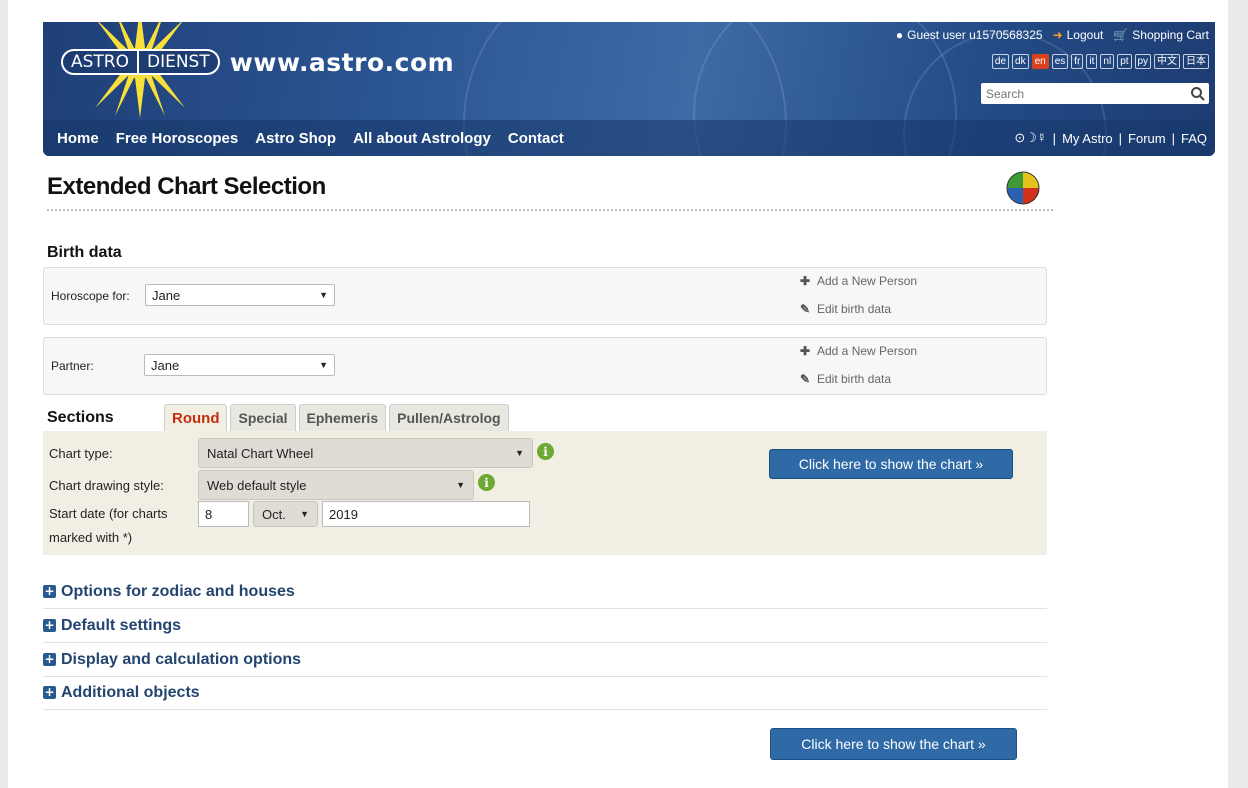 Image resolution: width=1248 pixels, height=788 pixels. I want to click on language-selector: de dk en es fr it nl pt ру 中文 日本, so click(1100, 61).